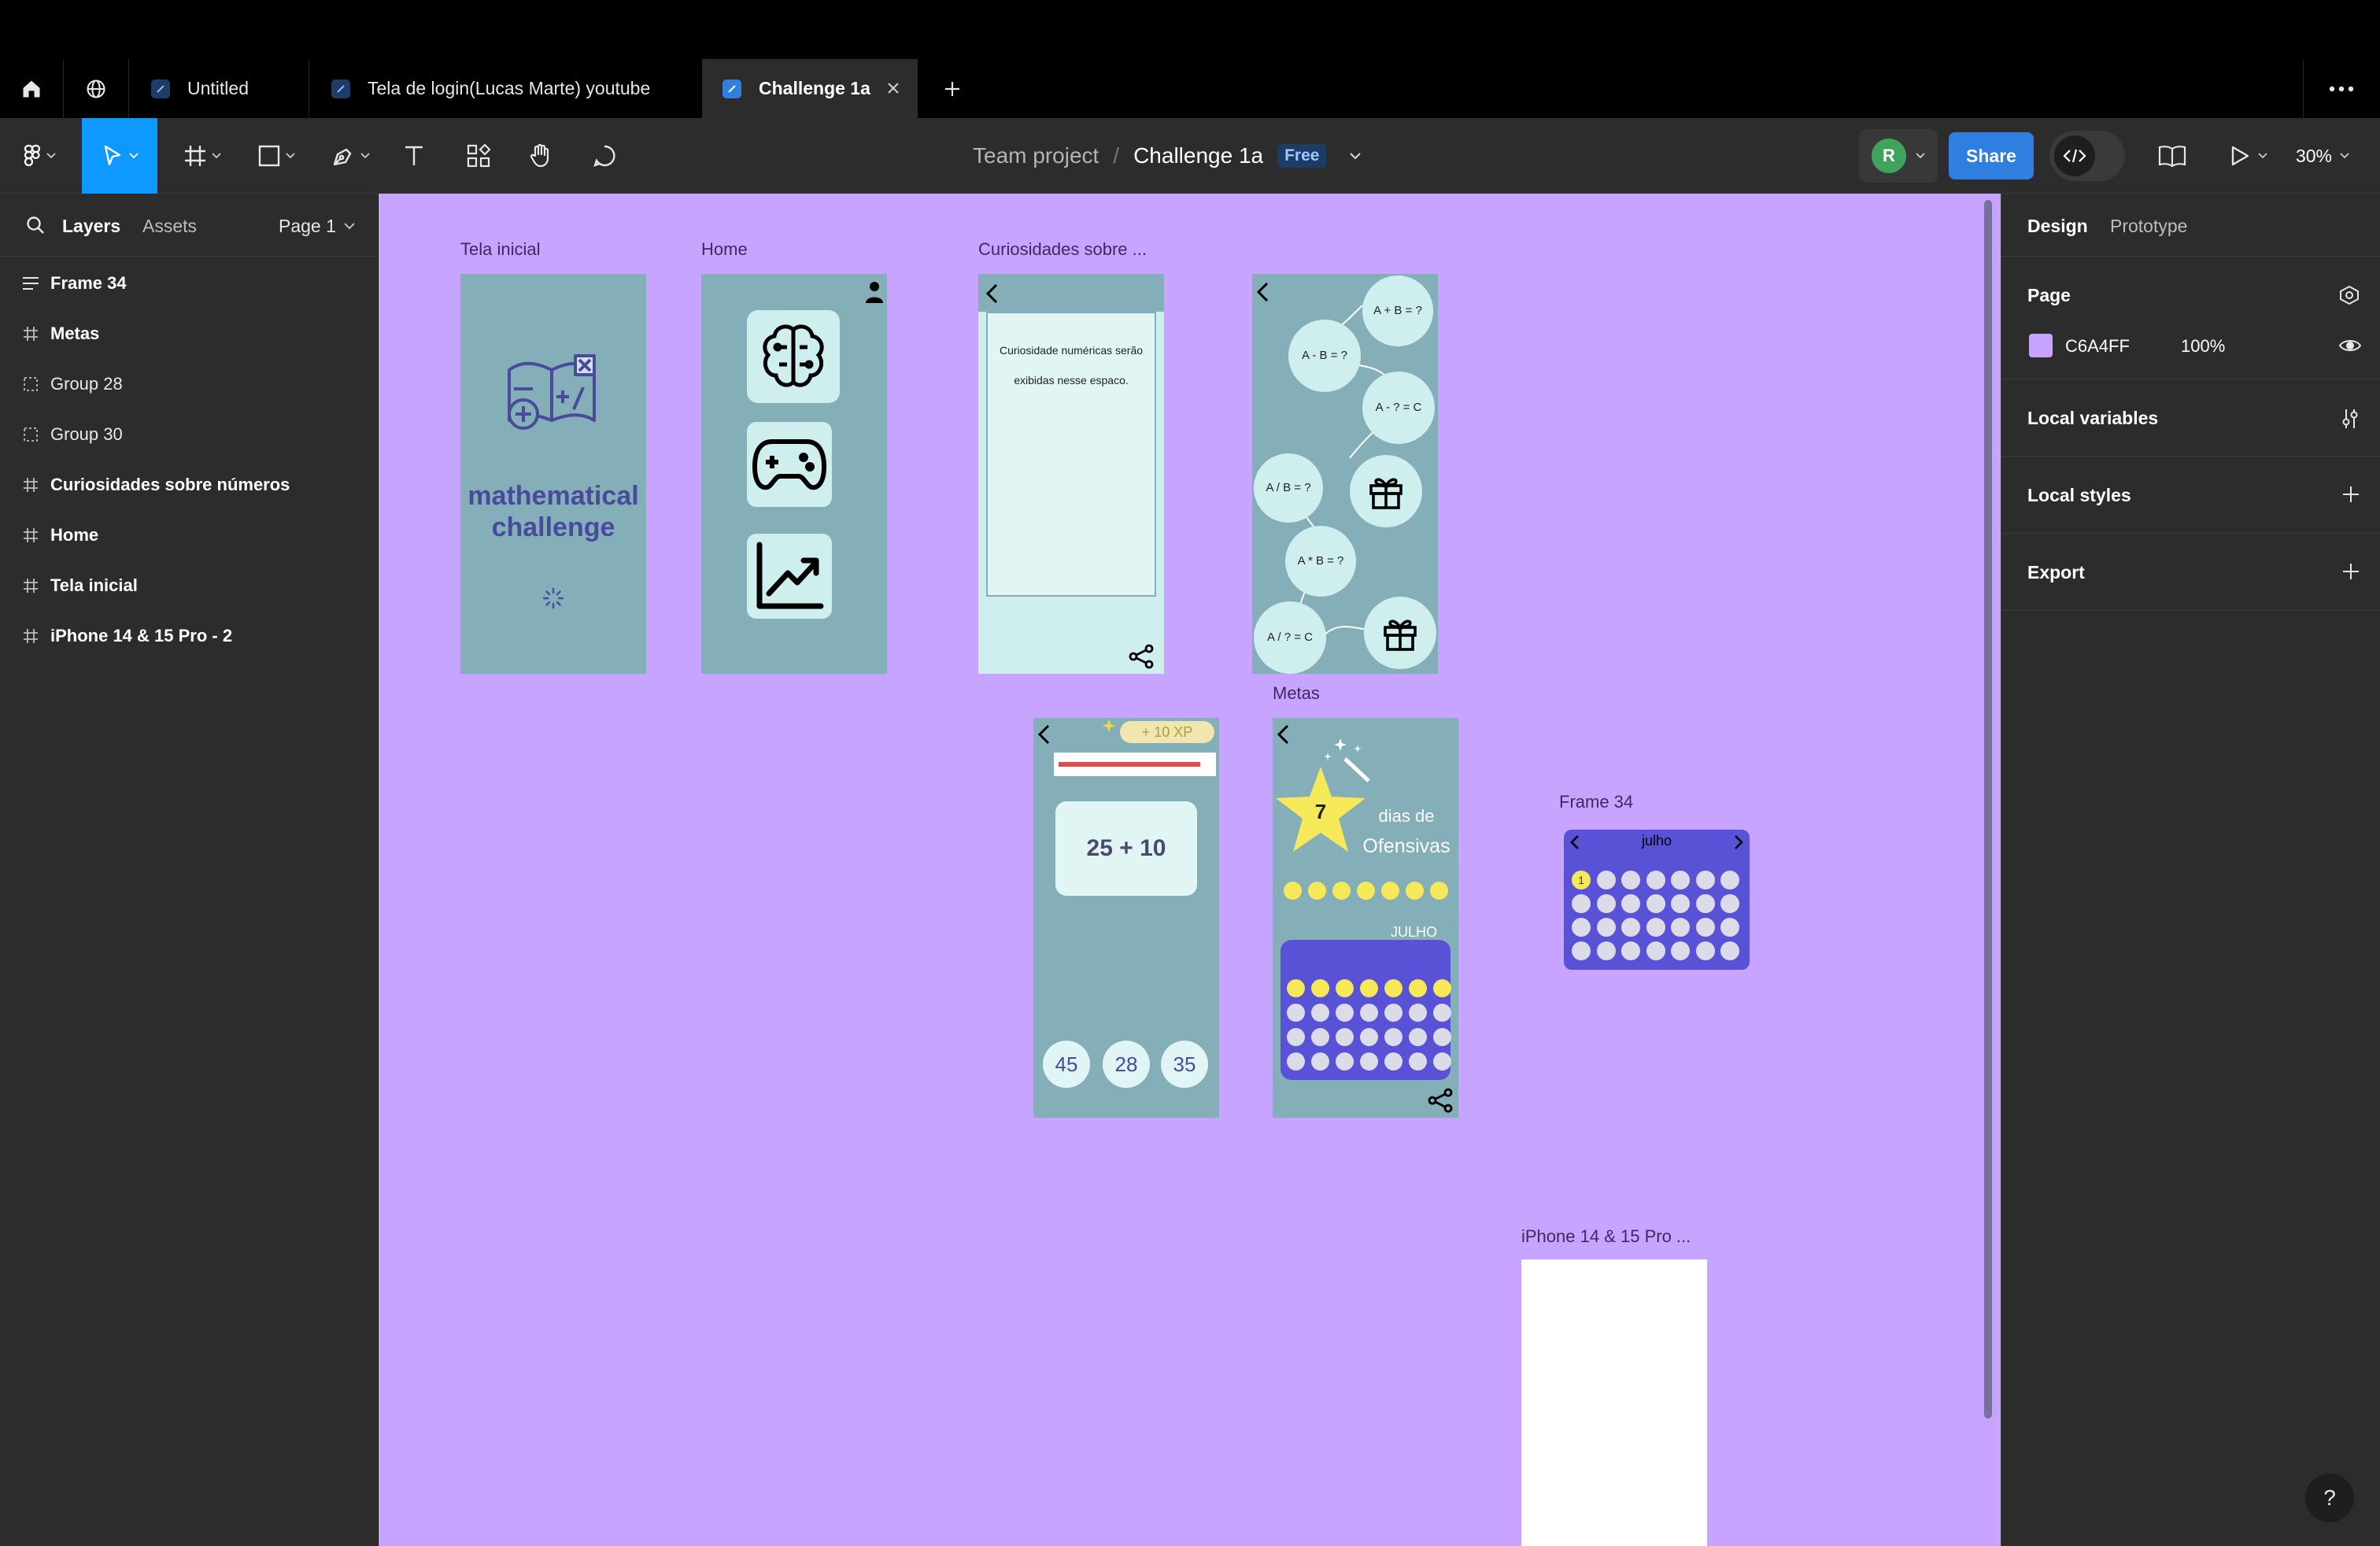  Describe the element at coordinates (1036, 155) in the screenshot. I see `project-name: Team project` at that location.